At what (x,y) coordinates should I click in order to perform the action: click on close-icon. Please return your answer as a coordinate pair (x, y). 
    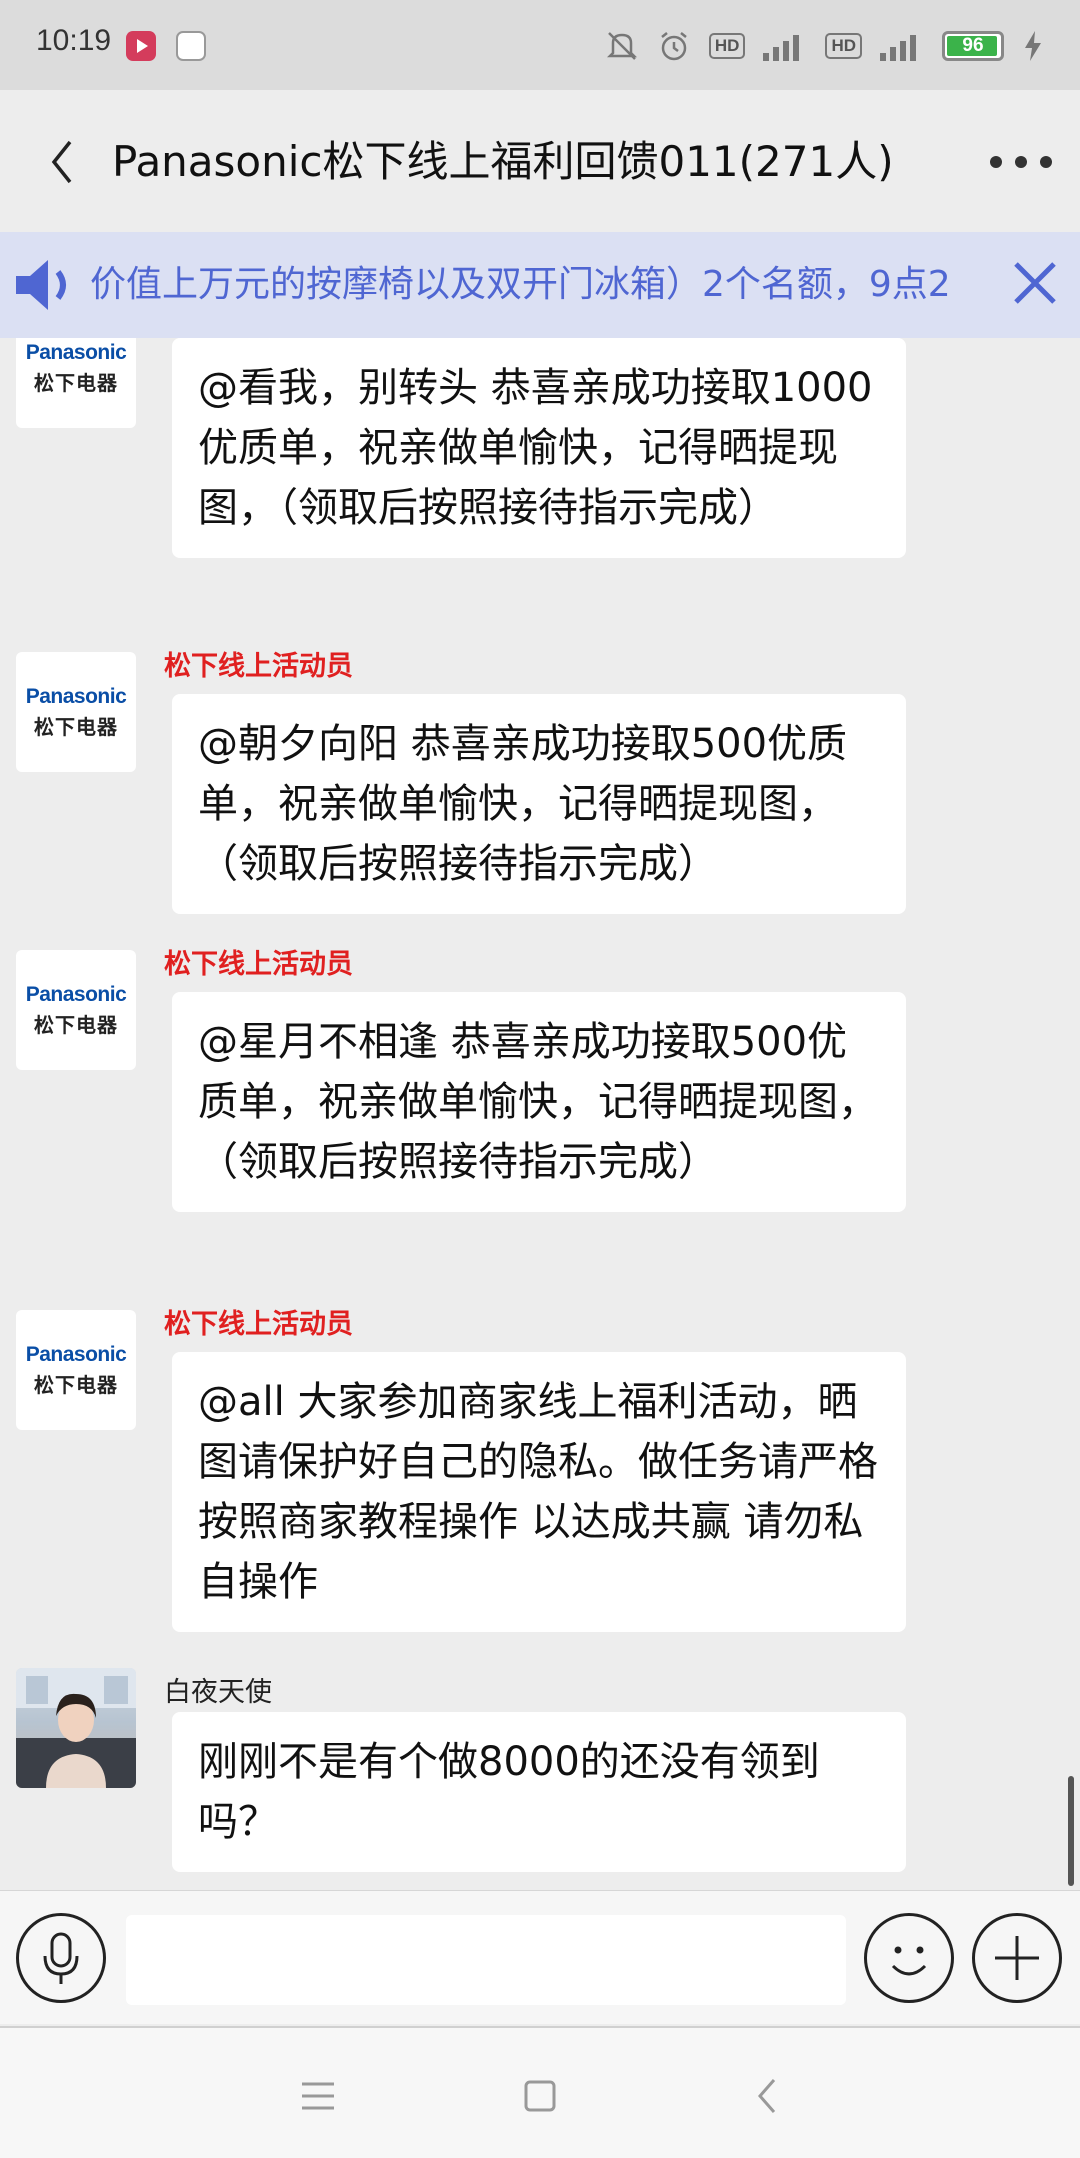
    Looking at the image, I should click on (1035, 283).